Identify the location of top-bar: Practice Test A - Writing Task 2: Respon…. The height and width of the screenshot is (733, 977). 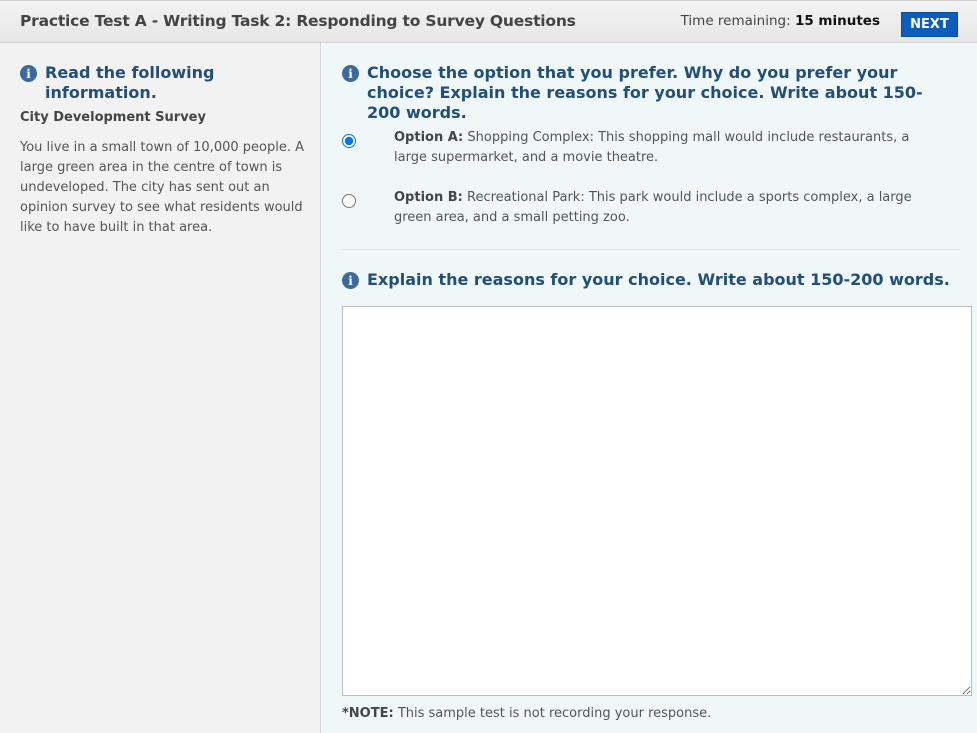
(488, 21).